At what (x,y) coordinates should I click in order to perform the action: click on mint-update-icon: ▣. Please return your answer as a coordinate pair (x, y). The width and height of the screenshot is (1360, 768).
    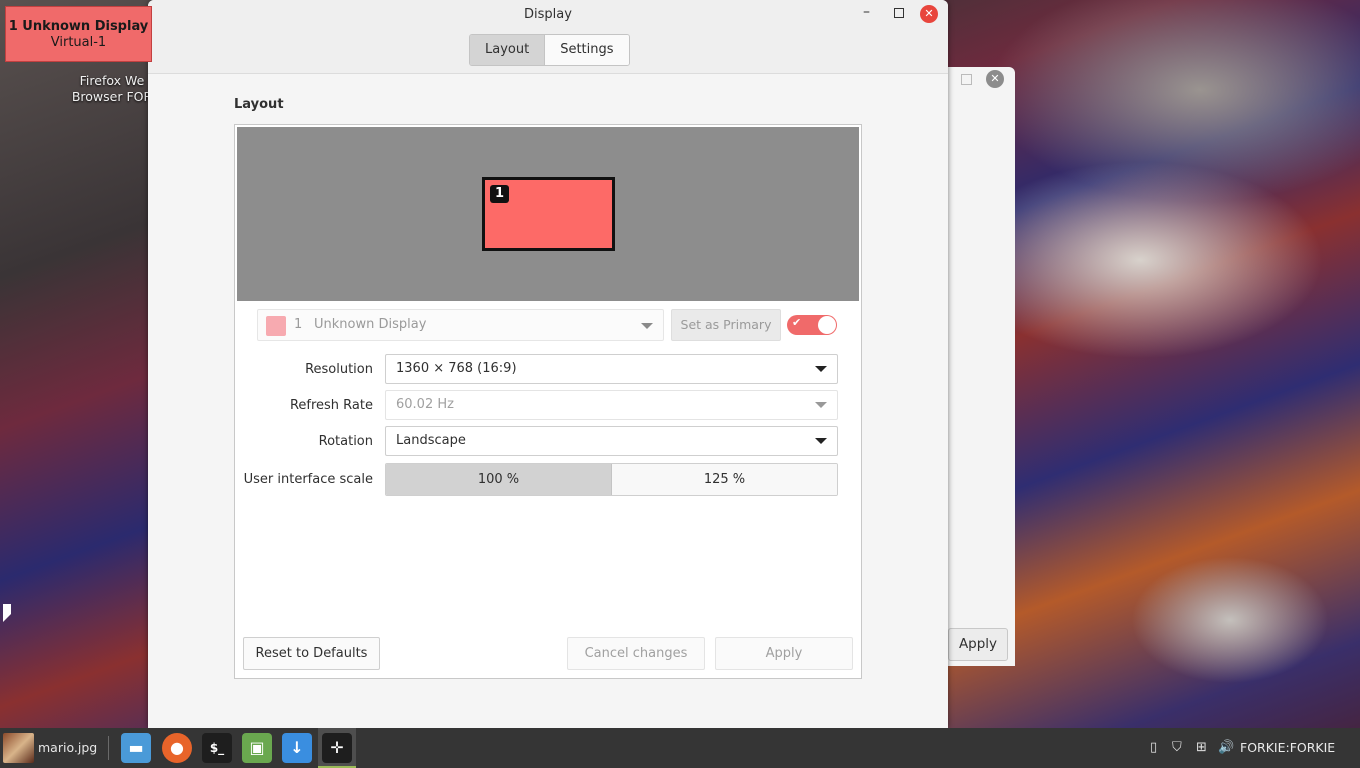
    Looking at the image, I should click on (257, 748).